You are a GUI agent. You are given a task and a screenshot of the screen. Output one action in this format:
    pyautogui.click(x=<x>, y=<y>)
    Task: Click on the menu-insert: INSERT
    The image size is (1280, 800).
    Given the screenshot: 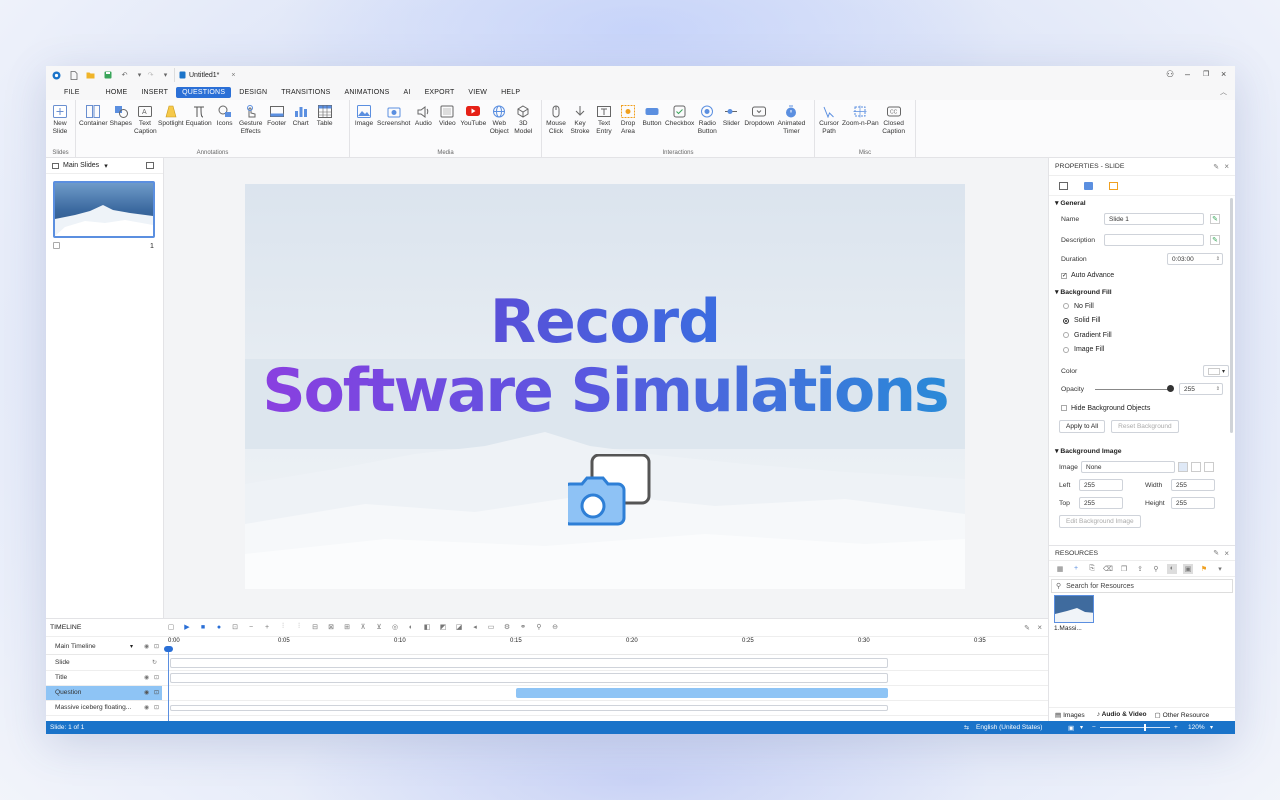 What is the action you would take?
    pyautogui.click(x=154, y=92)
    